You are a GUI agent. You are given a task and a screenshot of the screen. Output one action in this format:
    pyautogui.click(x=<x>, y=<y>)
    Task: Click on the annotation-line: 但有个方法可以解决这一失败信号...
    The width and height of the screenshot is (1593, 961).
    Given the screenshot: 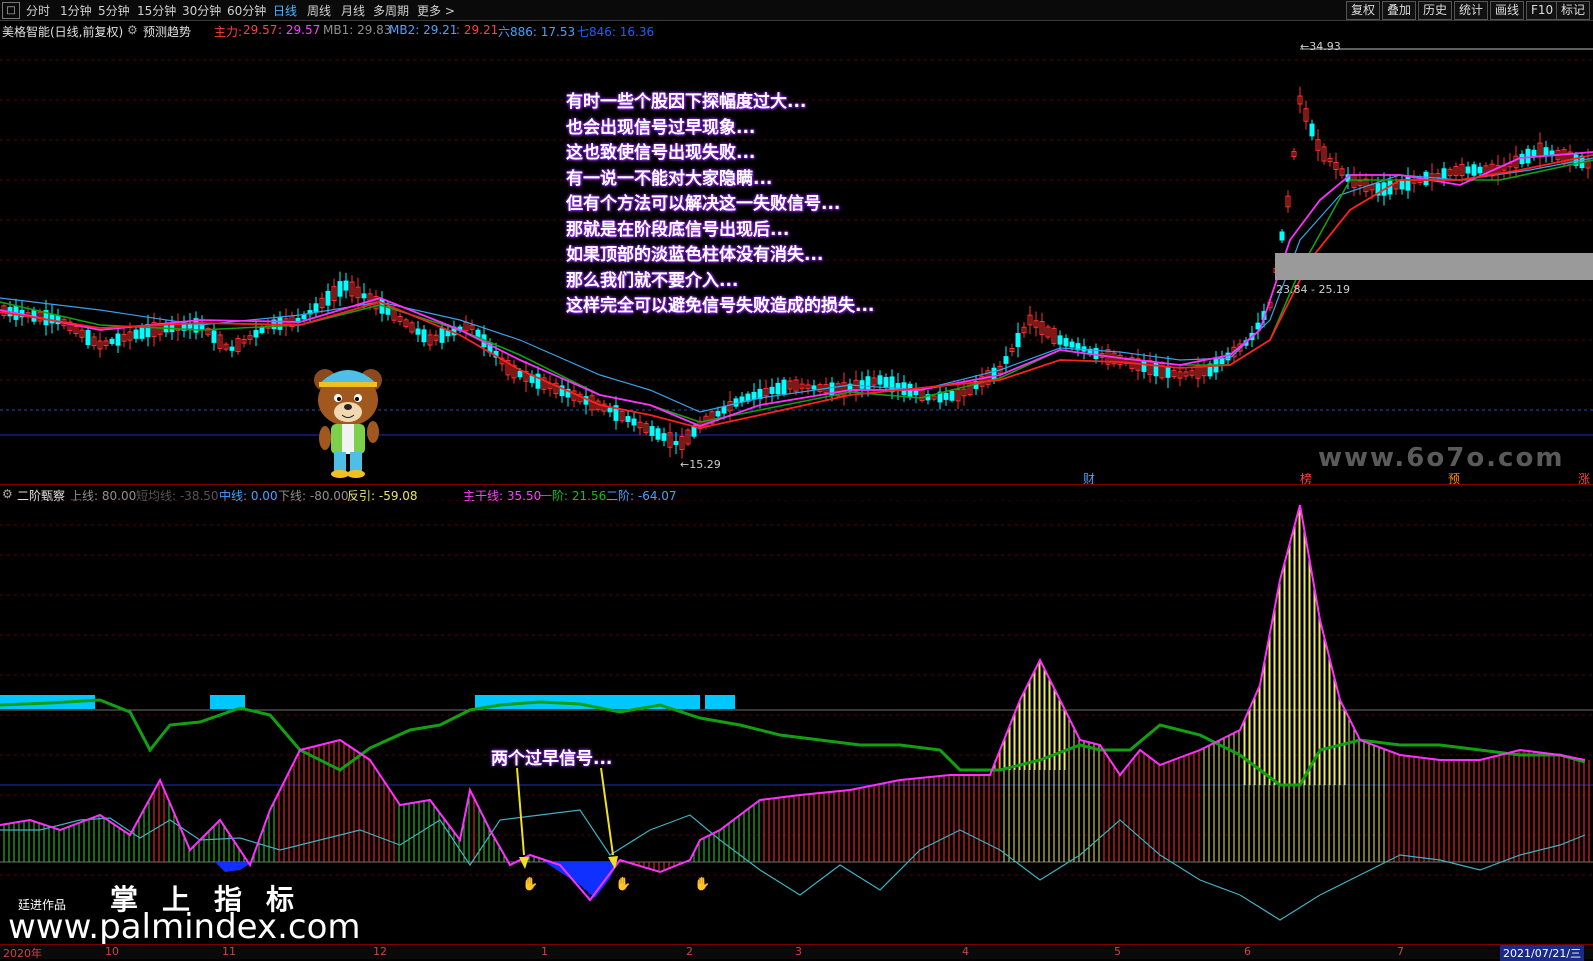 What is the action you would take?
    pyautogui.click(x=703, y=204)
    